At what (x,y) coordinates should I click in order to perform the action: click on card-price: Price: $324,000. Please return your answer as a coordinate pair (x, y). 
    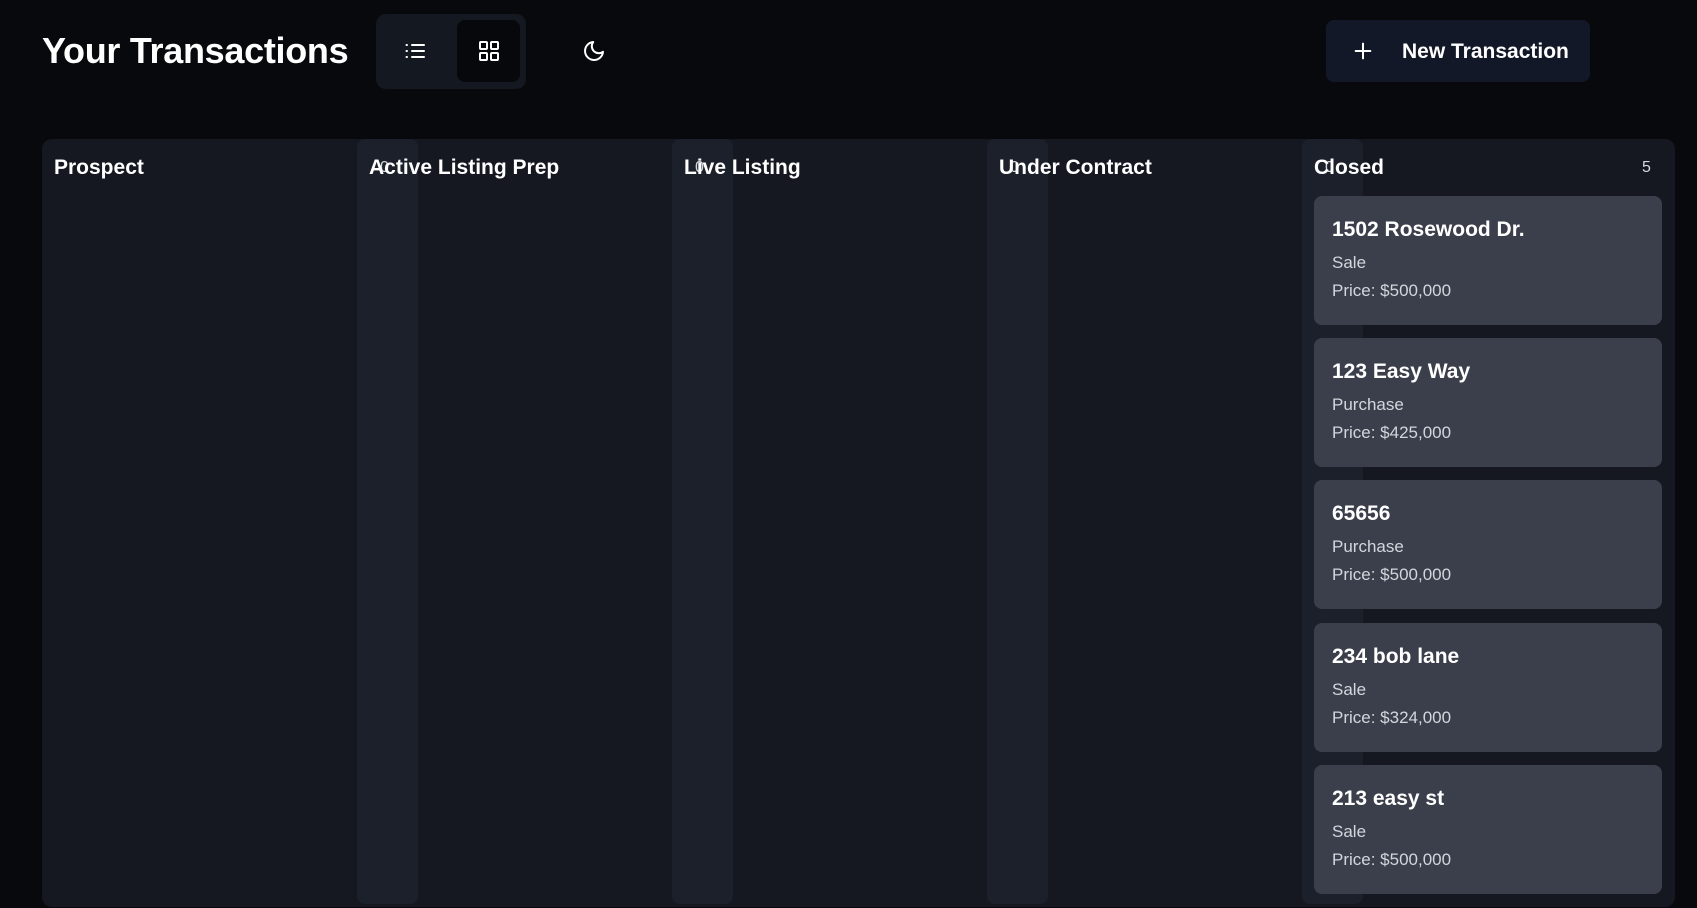
    Looking at the image, I should click on (1392, 717).